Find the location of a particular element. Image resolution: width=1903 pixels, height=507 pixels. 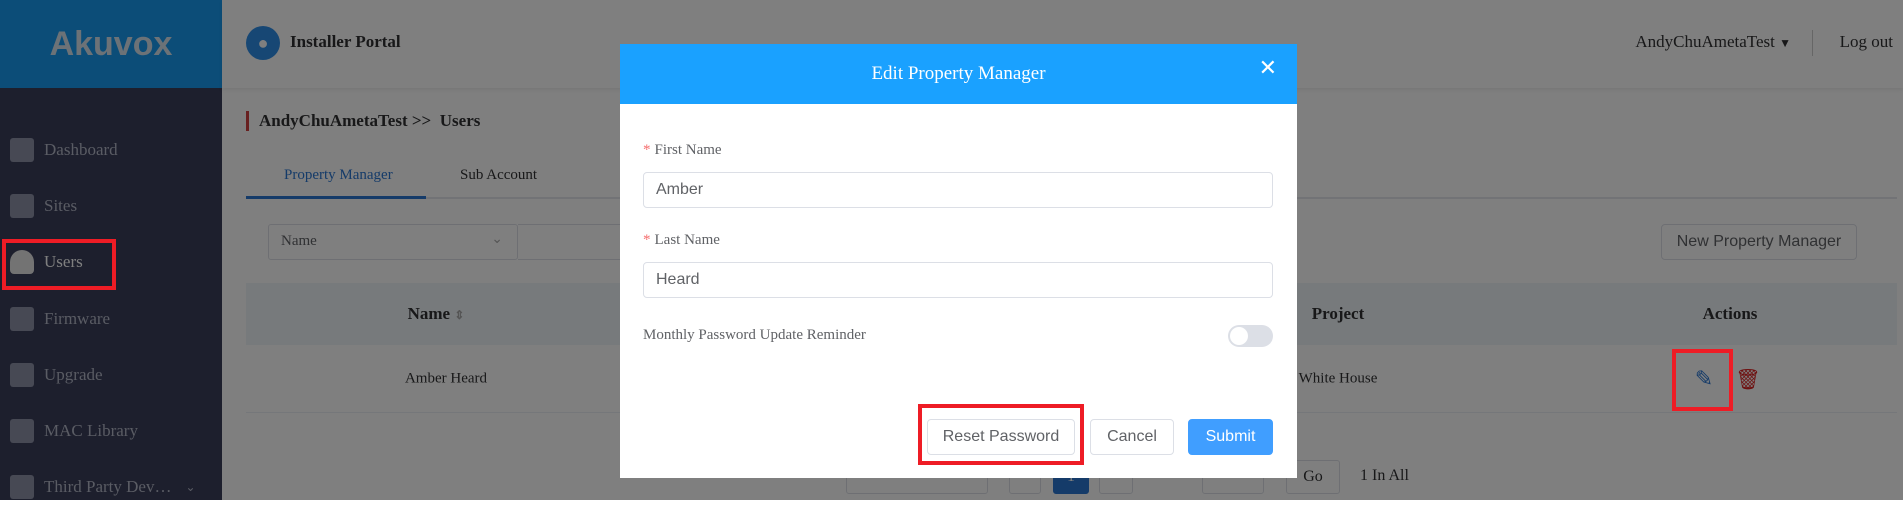

last-name-label: * Last Name is located at coordinates (681, 240).